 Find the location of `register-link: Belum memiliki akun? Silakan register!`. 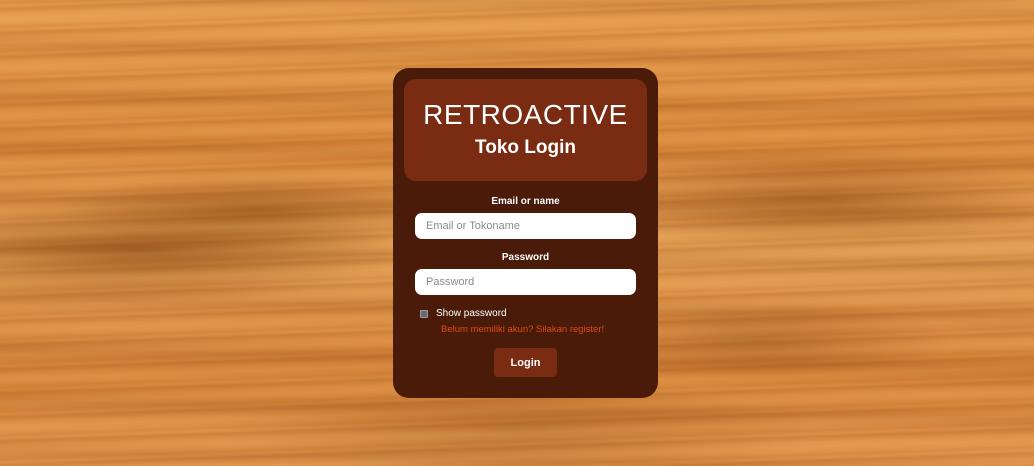

register-link: Belum memiliki akun? Silakan register! is located at coordinates (522, 329).